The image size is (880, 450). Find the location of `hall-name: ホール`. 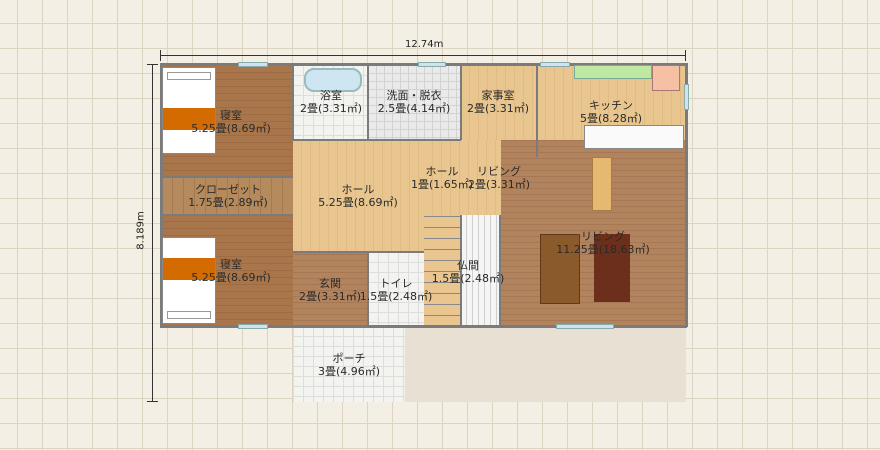

hall-name: ホール is located at coordinates (358, 189).